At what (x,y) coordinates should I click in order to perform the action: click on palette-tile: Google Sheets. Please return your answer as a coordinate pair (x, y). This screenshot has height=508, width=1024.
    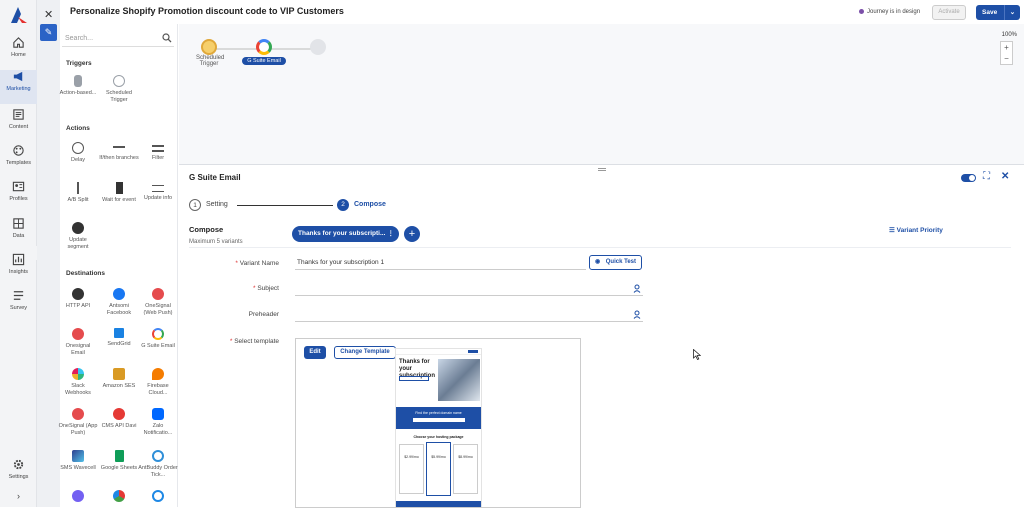
    Looking at the image, I should click on (119, 461).